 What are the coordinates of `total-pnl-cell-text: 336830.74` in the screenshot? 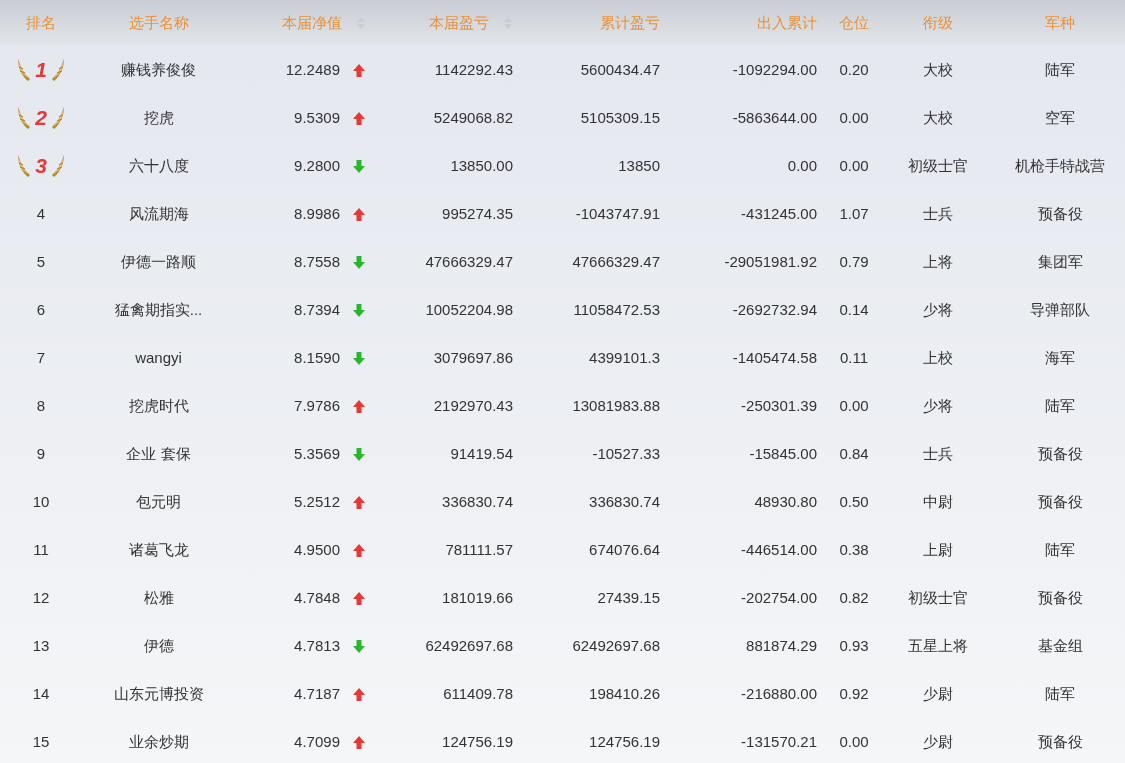 It's located at (624, 501).